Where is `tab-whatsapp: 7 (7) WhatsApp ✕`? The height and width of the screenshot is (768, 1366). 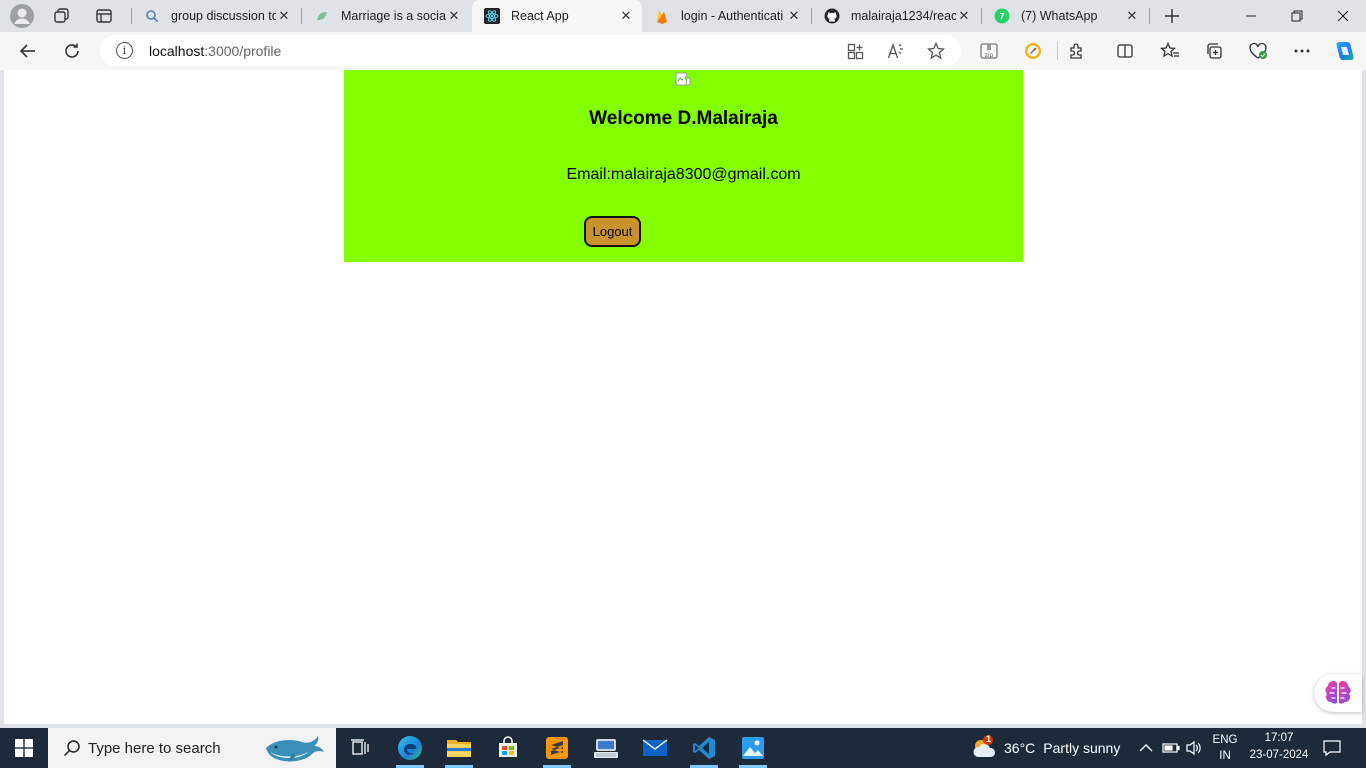
tab-whatsapp: 7 (7) WhatsApp ✕ is located at coordinates (1065, 16).